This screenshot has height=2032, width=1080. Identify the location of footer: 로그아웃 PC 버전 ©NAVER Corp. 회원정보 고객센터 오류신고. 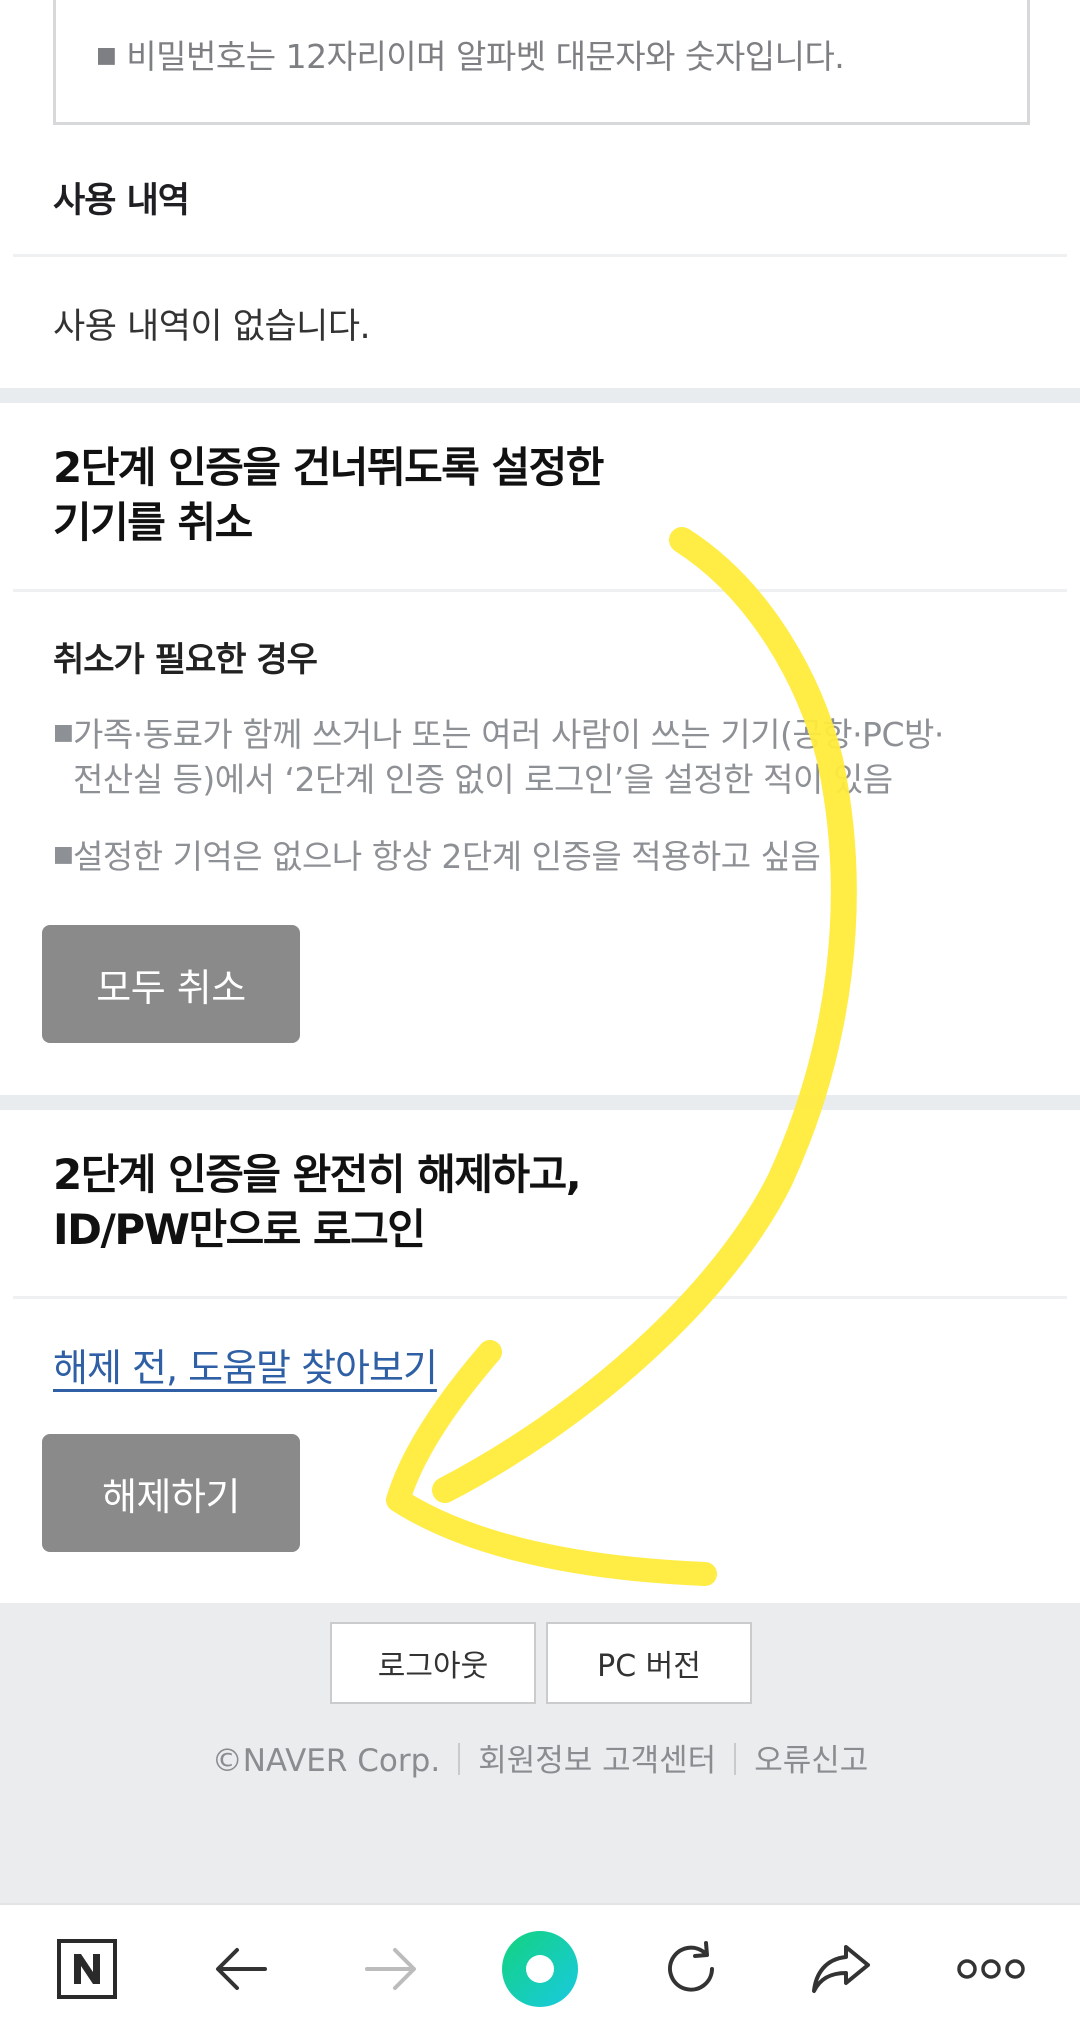
(540, 1753).